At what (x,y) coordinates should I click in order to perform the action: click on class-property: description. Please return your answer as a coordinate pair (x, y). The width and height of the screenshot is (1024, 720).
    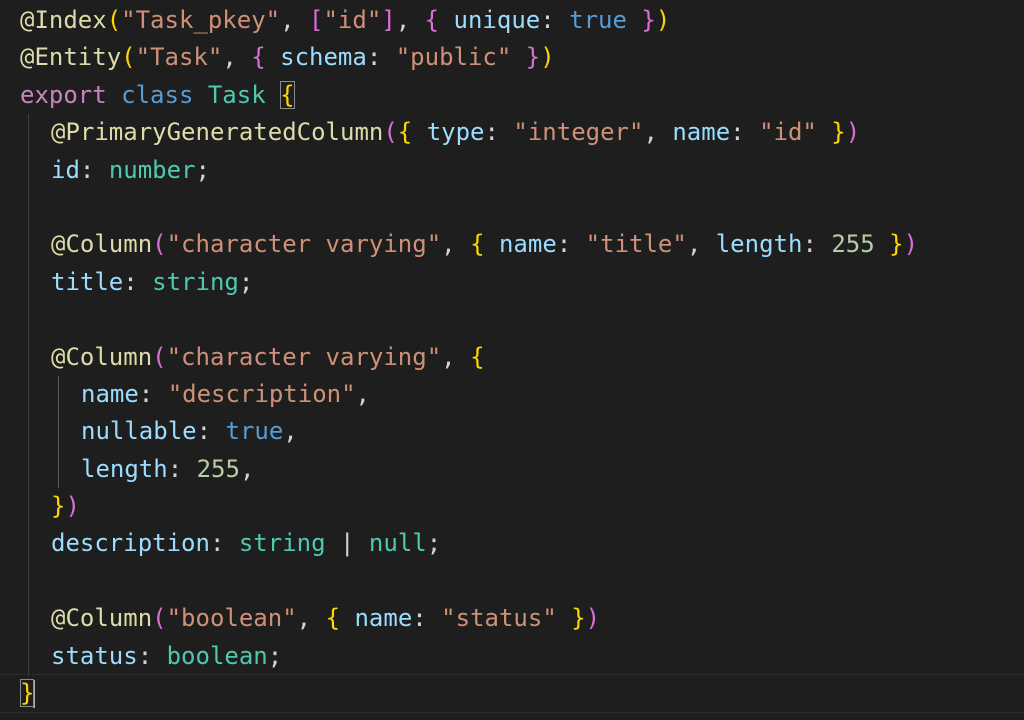
    Looking at the image, I should click on (130, 543).